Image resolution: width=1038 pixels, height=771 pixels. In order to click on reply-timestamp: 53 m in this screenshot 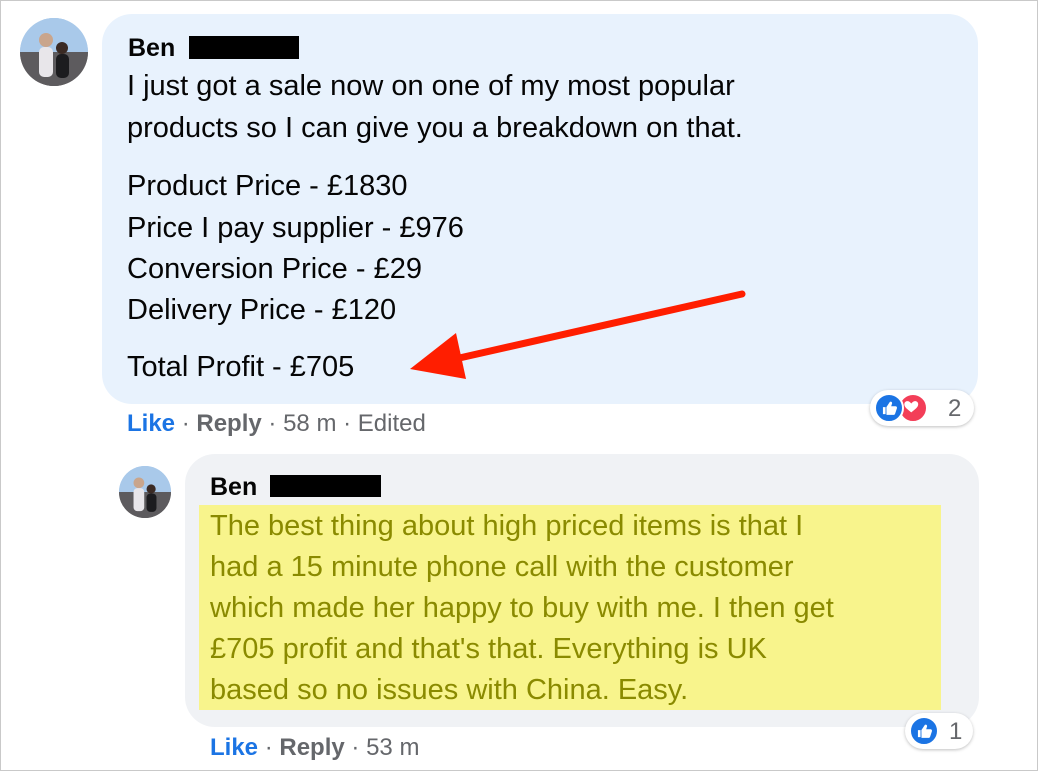, I will do `click(392, 747)`.